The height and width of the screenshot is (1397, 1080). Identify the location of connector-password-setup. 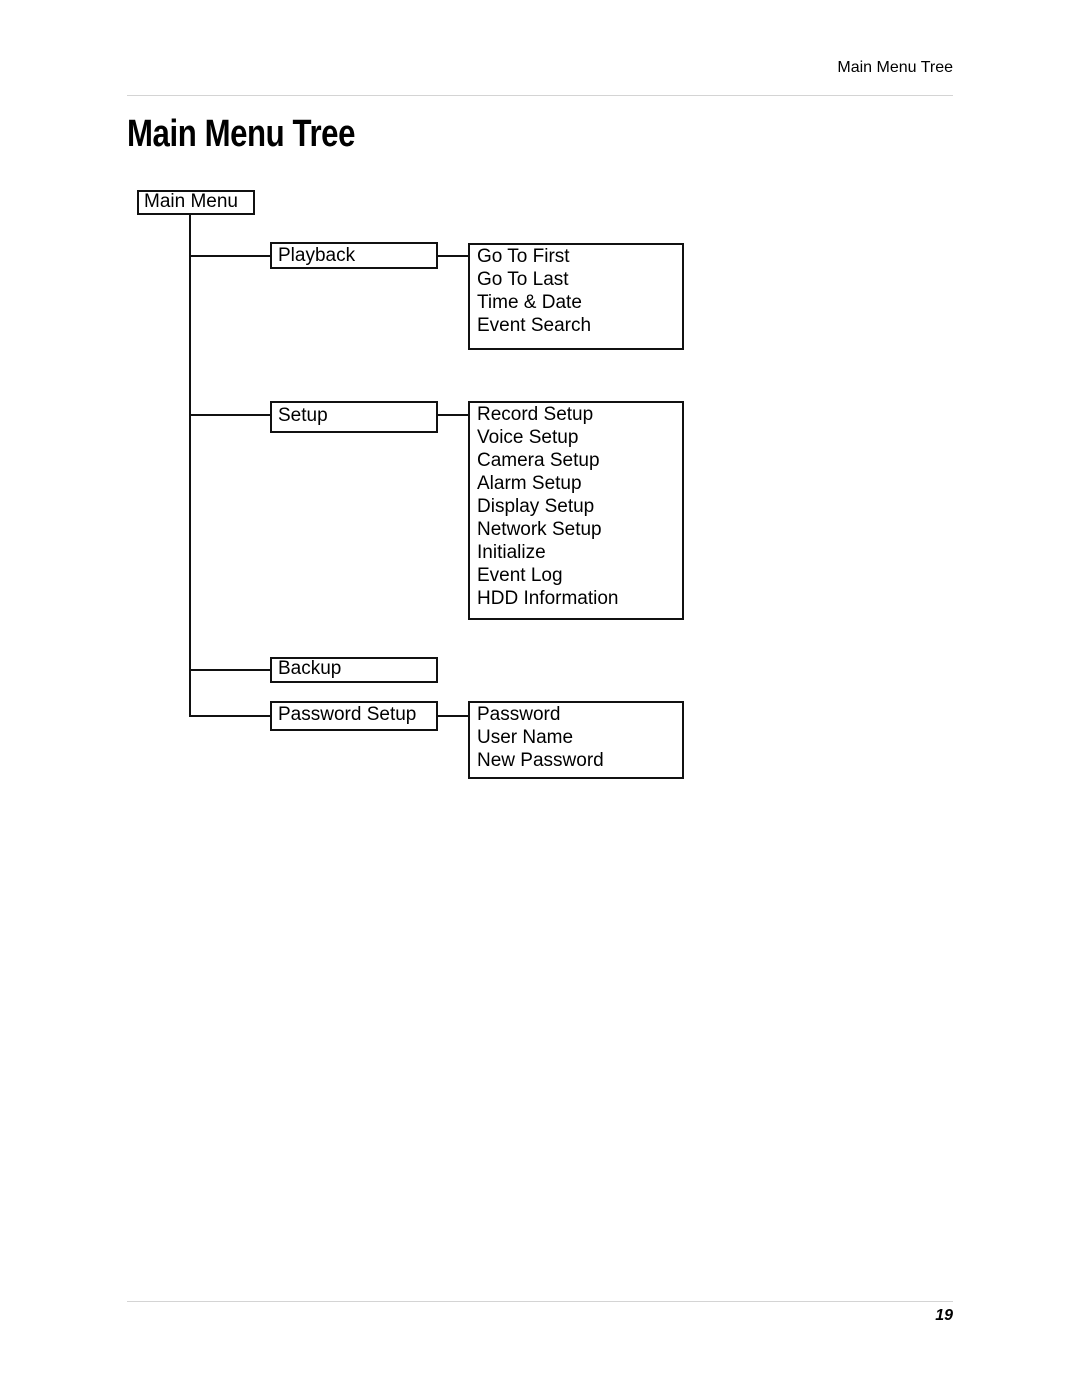
(230, 716).